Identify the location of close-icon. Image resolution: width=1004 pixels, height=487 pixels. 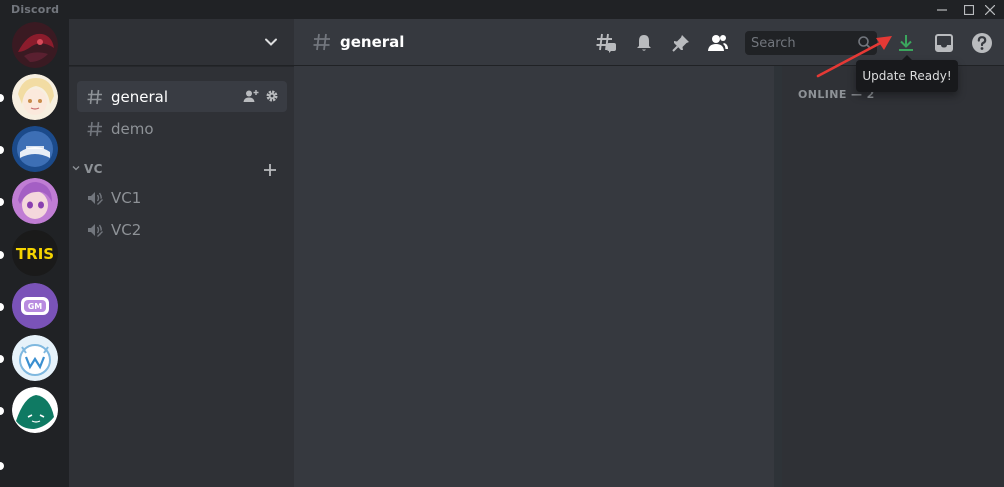
(990, 9).